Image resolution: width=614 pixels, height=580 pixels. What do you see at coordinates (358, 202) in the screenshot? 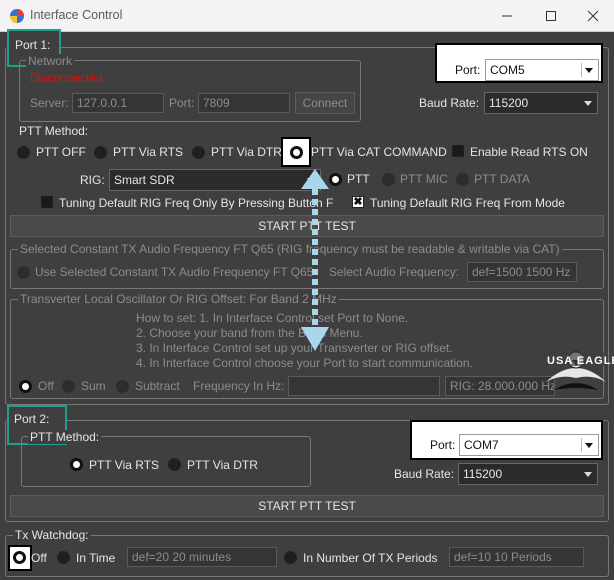
I see `tune-mode-checkbox: ✖` at bounding box center [358, 202].